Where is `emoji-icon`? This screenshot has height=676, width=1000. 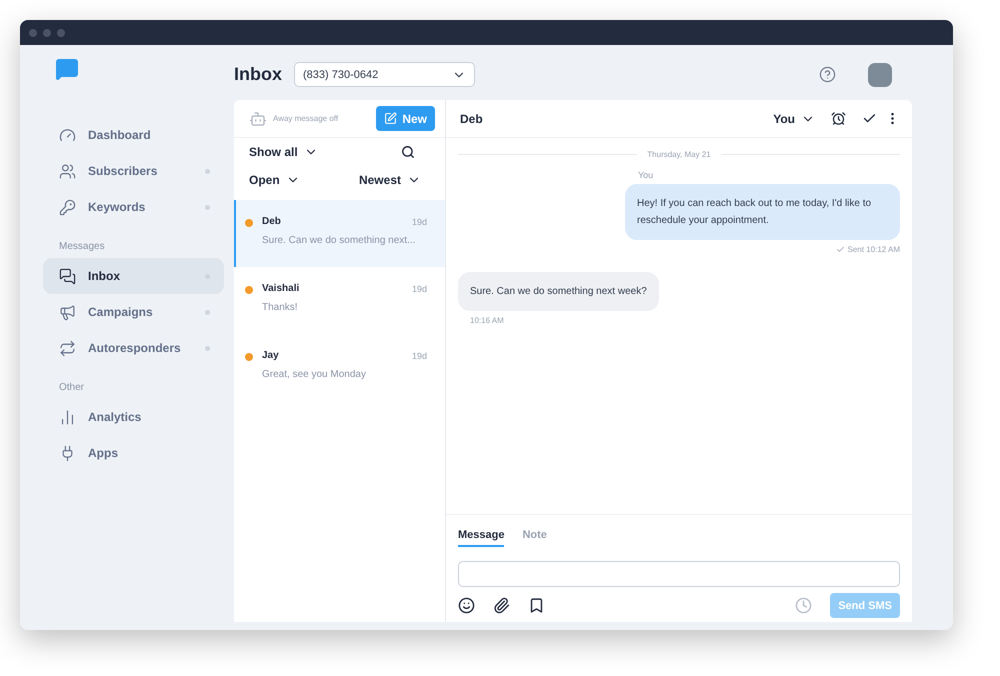
emoji-icon is located at coordinates (466, 605).